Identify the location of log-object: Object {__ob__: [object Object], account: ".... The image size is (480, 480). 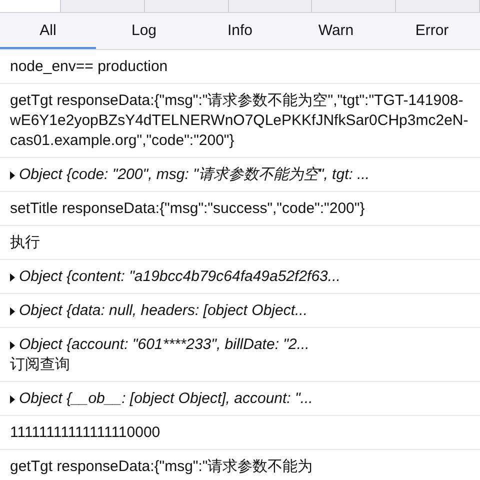
(166, 399).